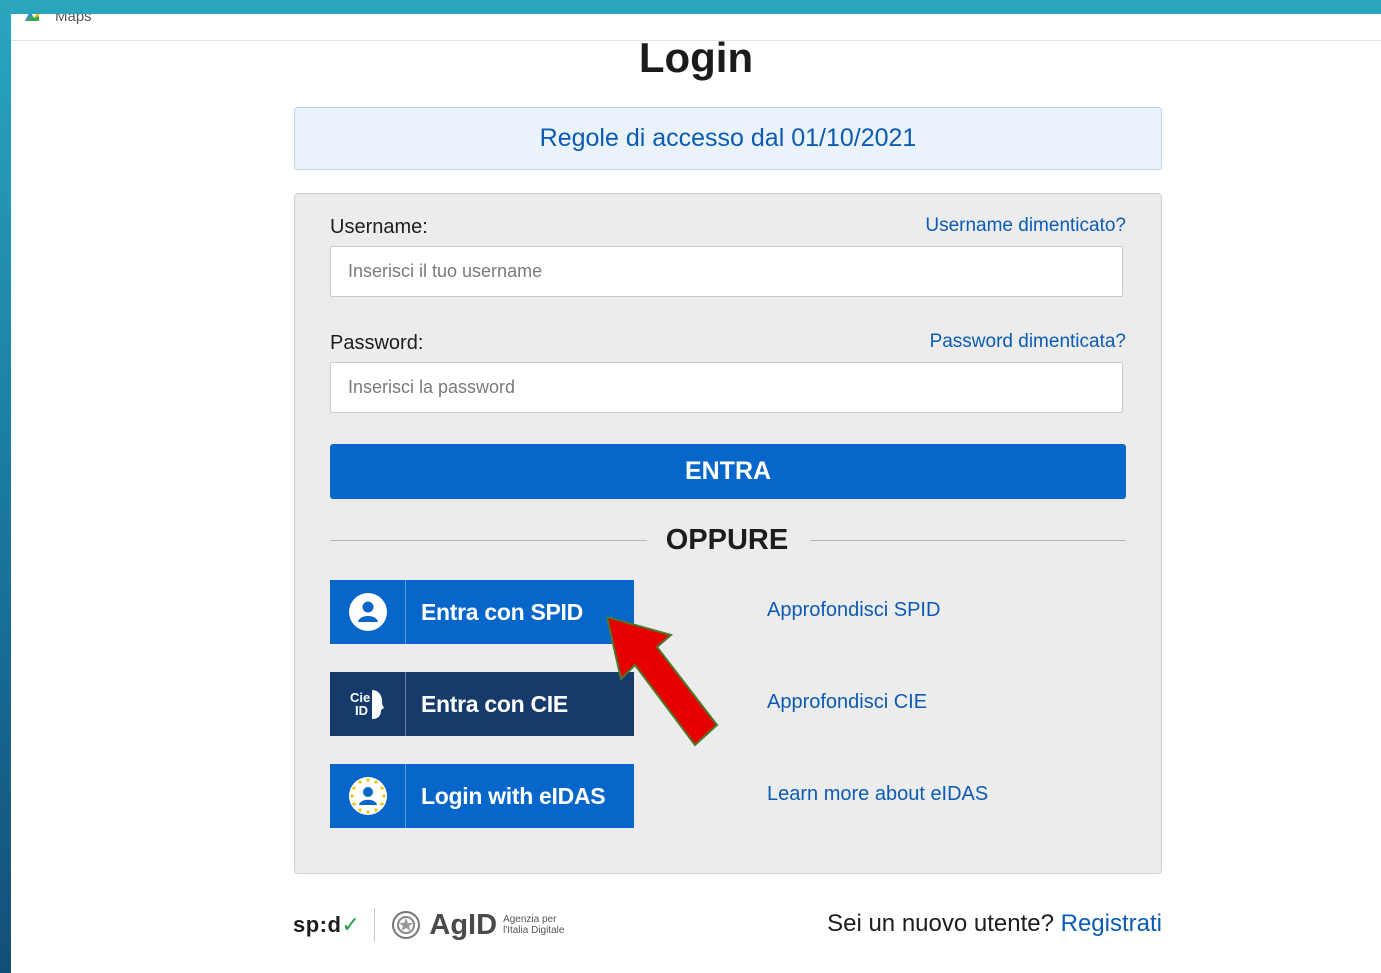  I want to click on password-label: Password:, so click(377, 343).